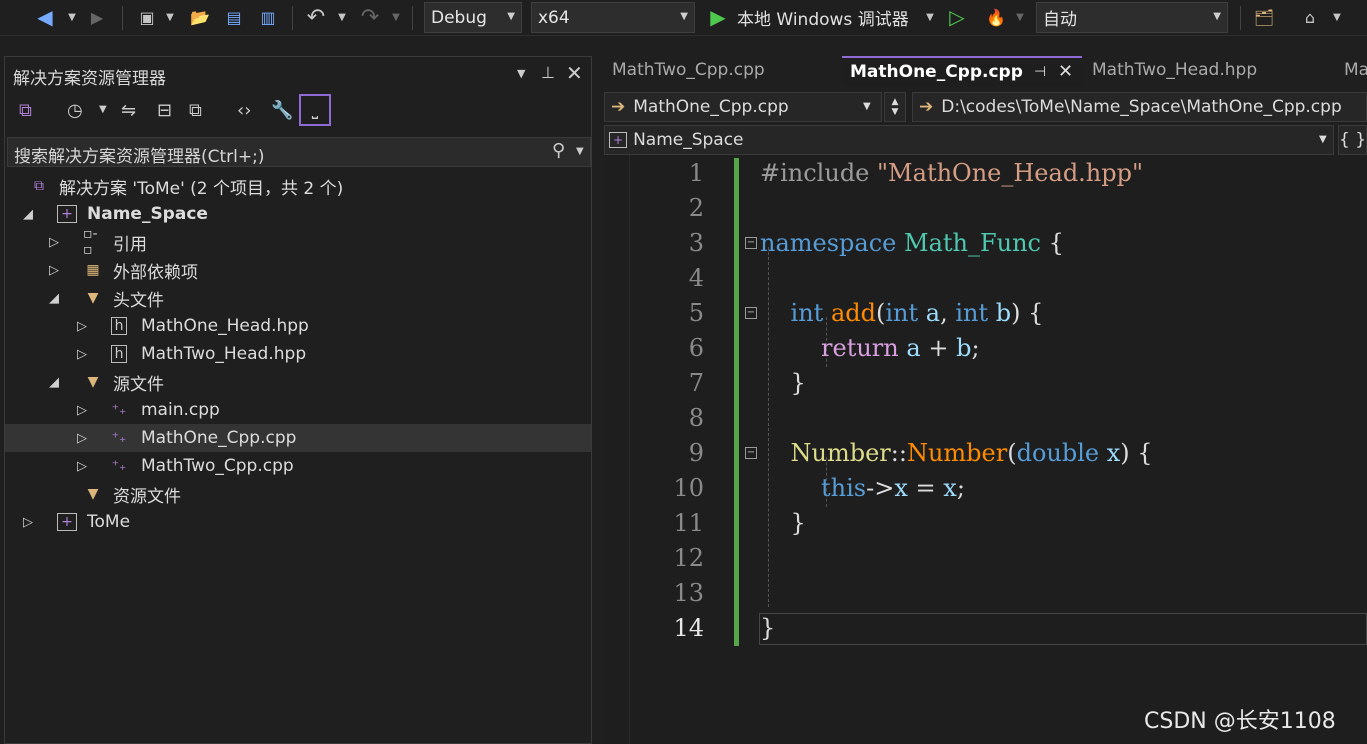  I want to click on back-icon: ◀, so click(45, 17).